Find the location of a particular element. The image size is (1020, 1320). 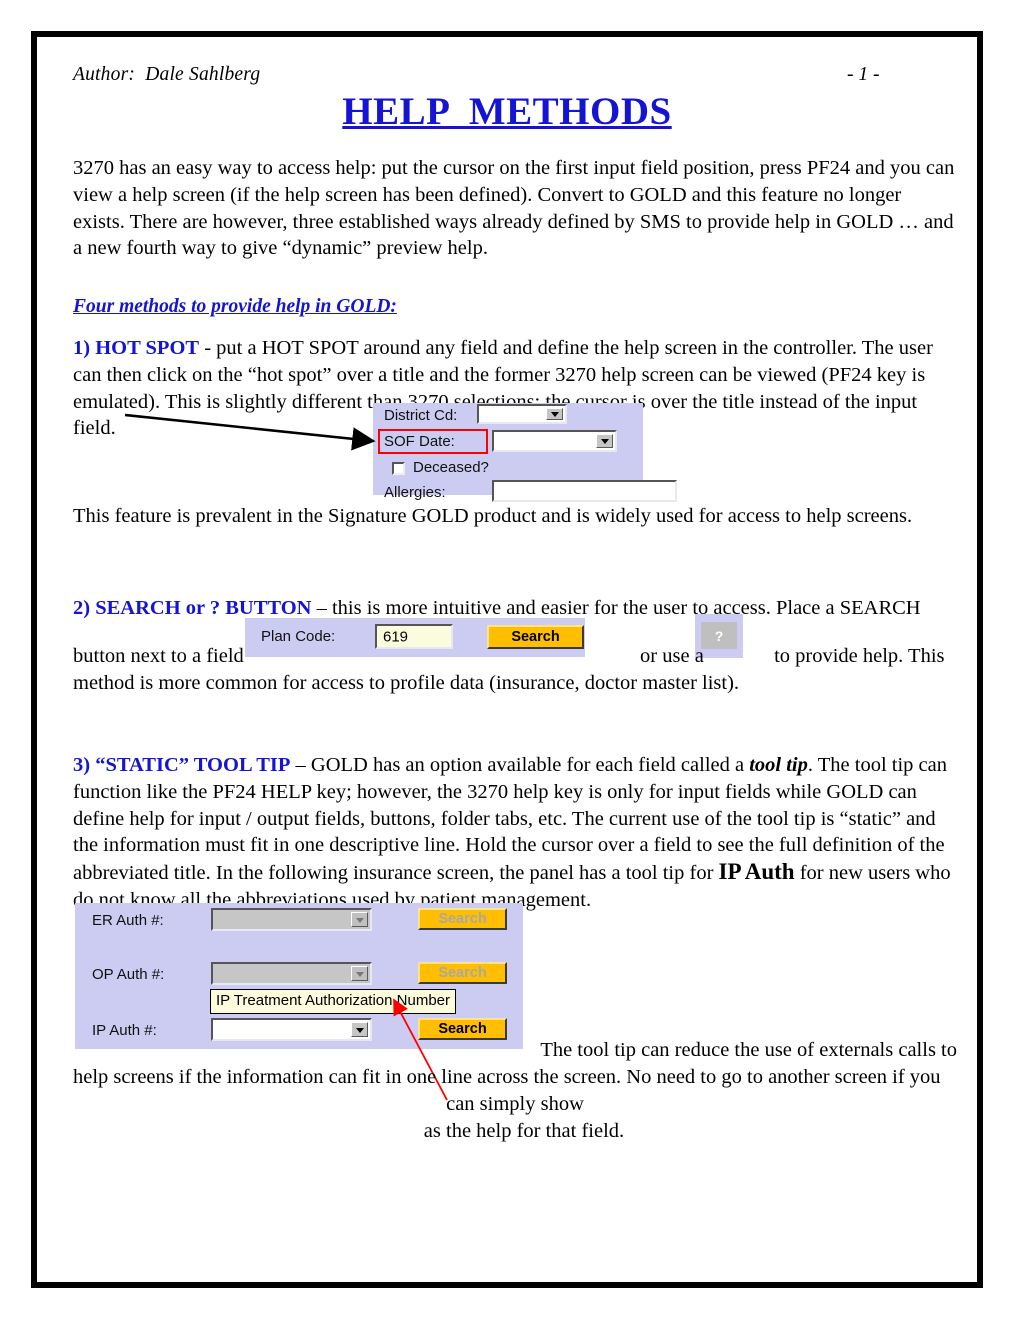

closing-line-tail: as the help for that field. is located at coordinates (524, 1131).